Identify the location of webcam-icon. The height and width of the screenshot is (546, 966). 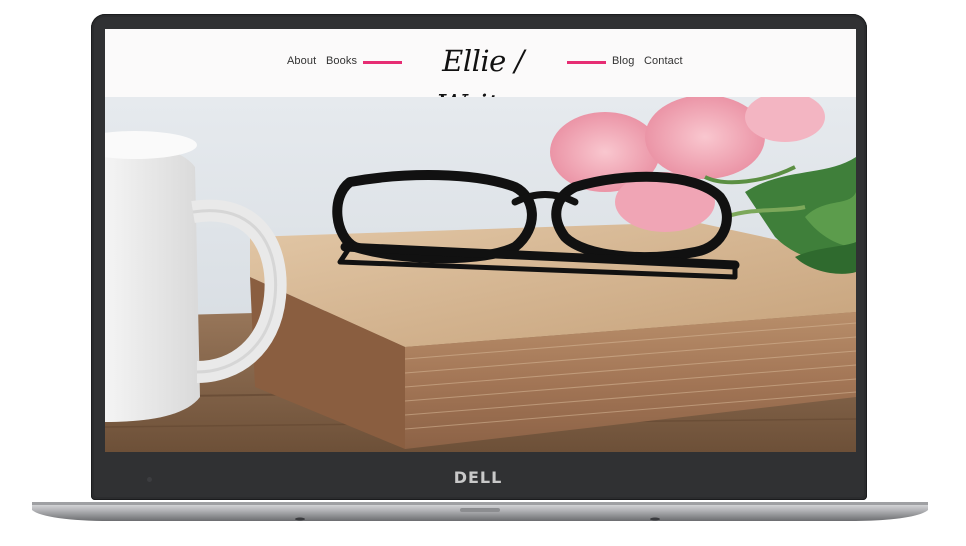
(149, 479).